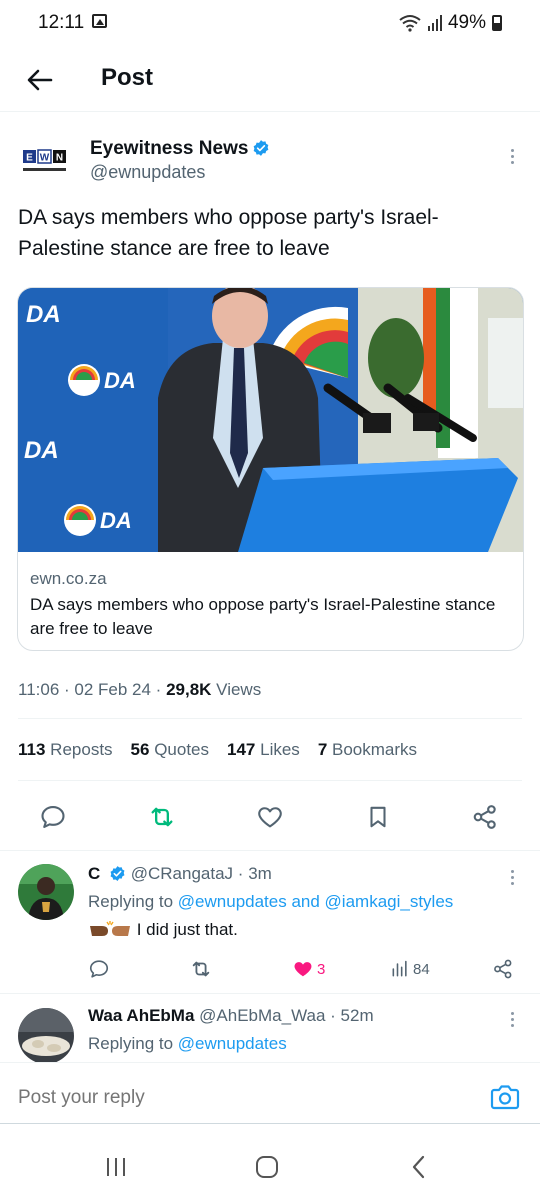  Describe the element at coordinates (65, 750) in the screenshot. I see `reposts-stat: 113 Reposts` at that location.